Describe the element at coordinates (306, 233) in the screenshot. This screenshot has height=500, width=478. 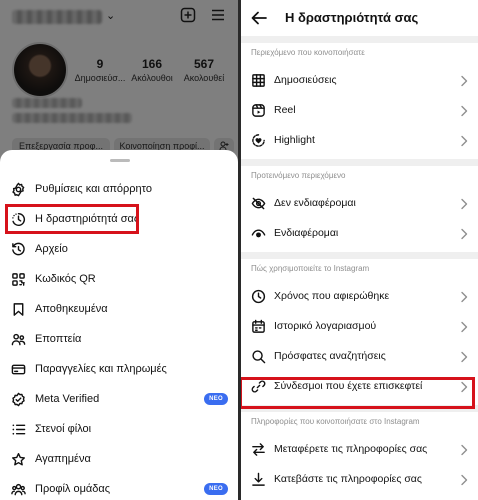
I see `activity-item-label: Ενδιαφέρομαι` at that location.